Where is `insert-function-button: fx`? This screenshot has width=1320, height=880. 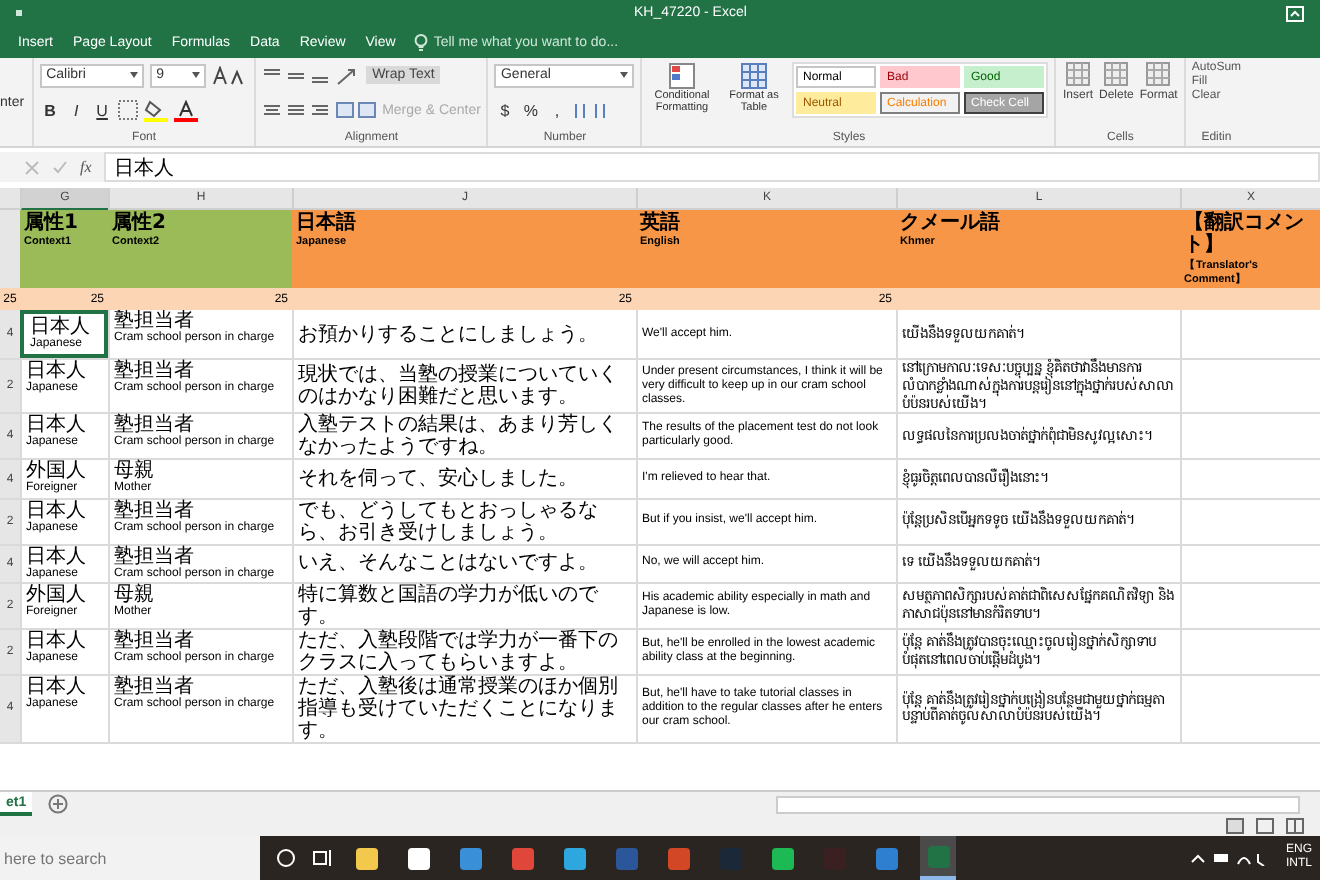 insert-function-button: fx is located at coordinates (86, 167).